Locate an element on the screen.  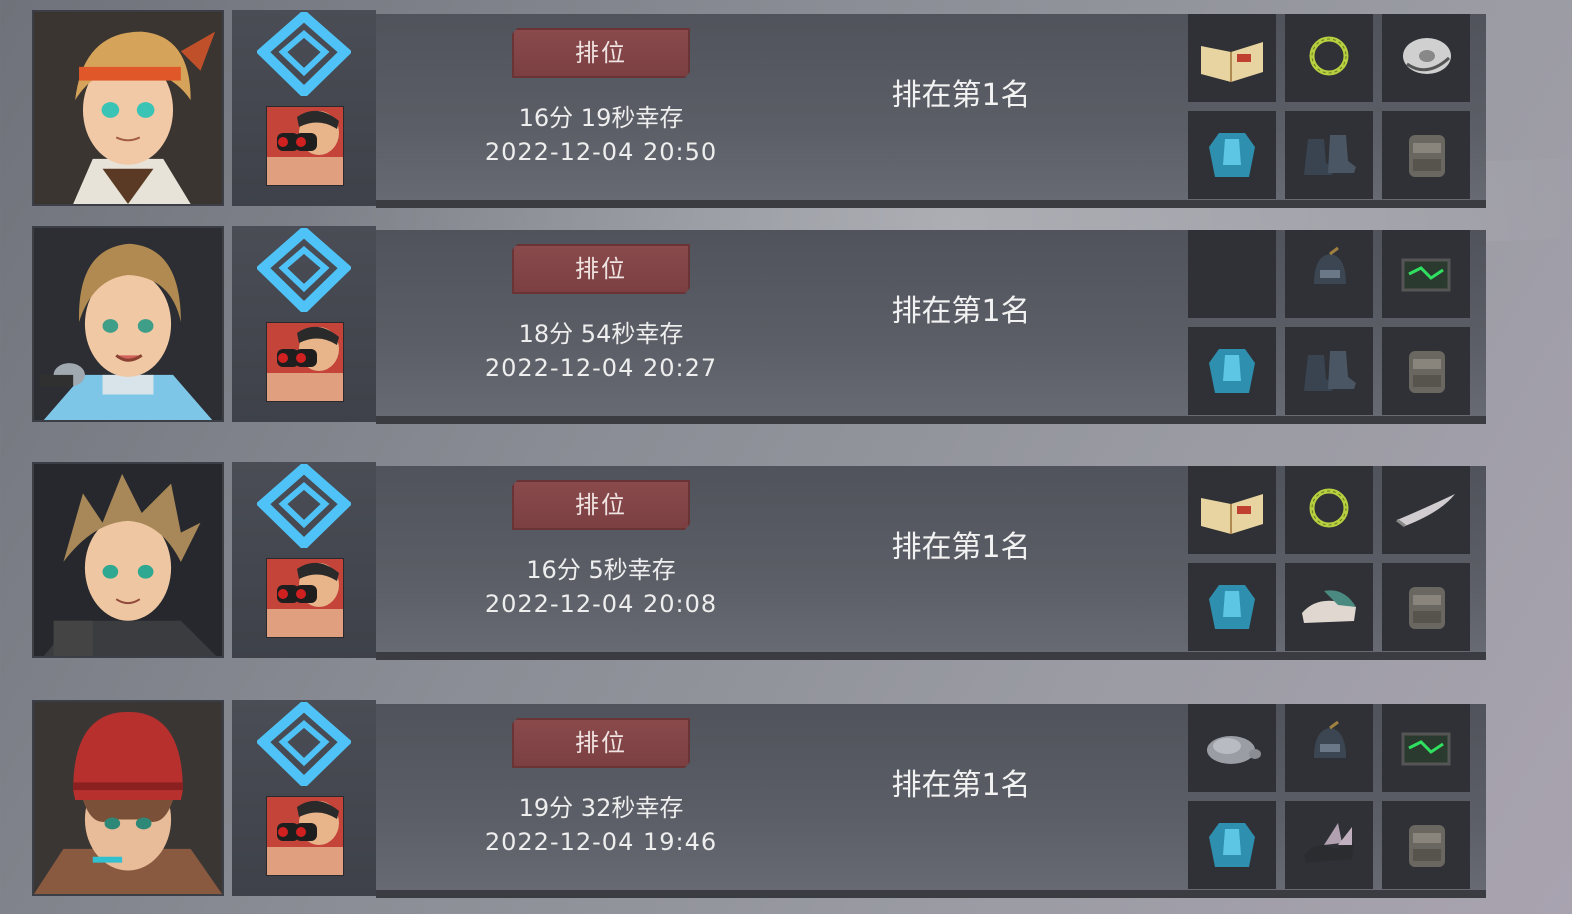
record-panel: 排位 16分 5秒幸存 2022-12-04 20:08 排在第1名 is located at coordinates (931, 563).